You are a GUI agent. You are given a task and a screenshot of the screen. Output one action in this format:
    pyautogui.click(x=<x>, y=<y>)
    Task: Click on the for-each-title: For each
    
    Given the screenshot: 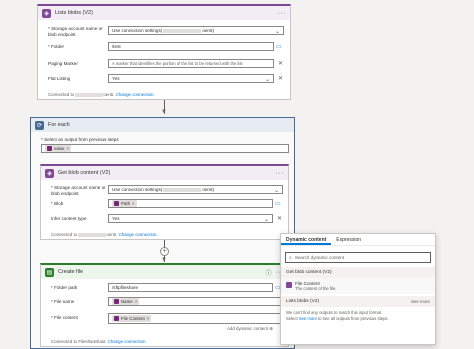 What is the action you would take?
    pyautogui.click(x=59, y=125)
    